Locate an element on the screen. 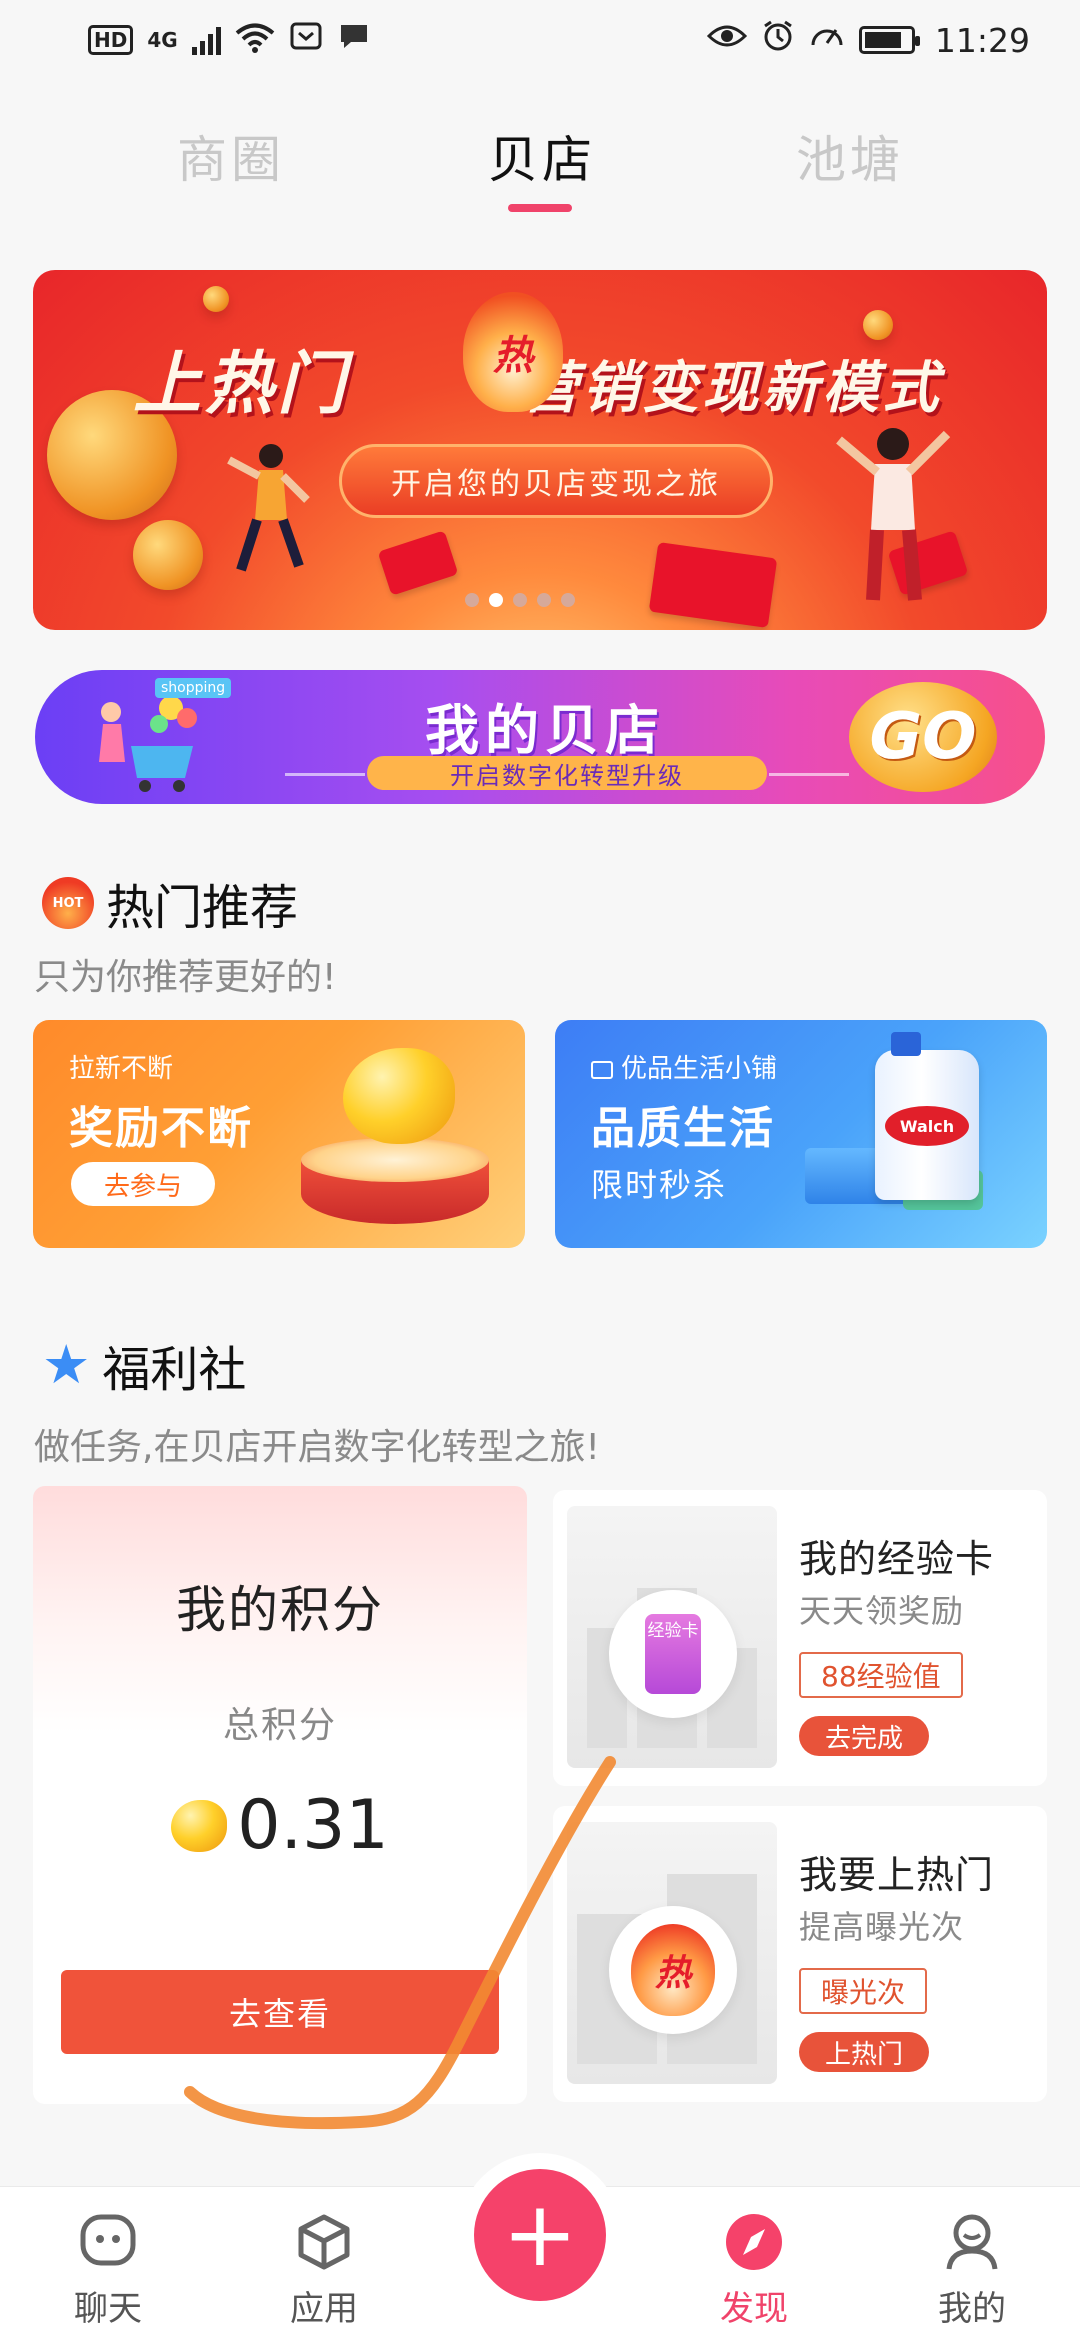  bottom-nav: 聊天 应用 + 发现 我的 is located at coordinates (540, 2246).